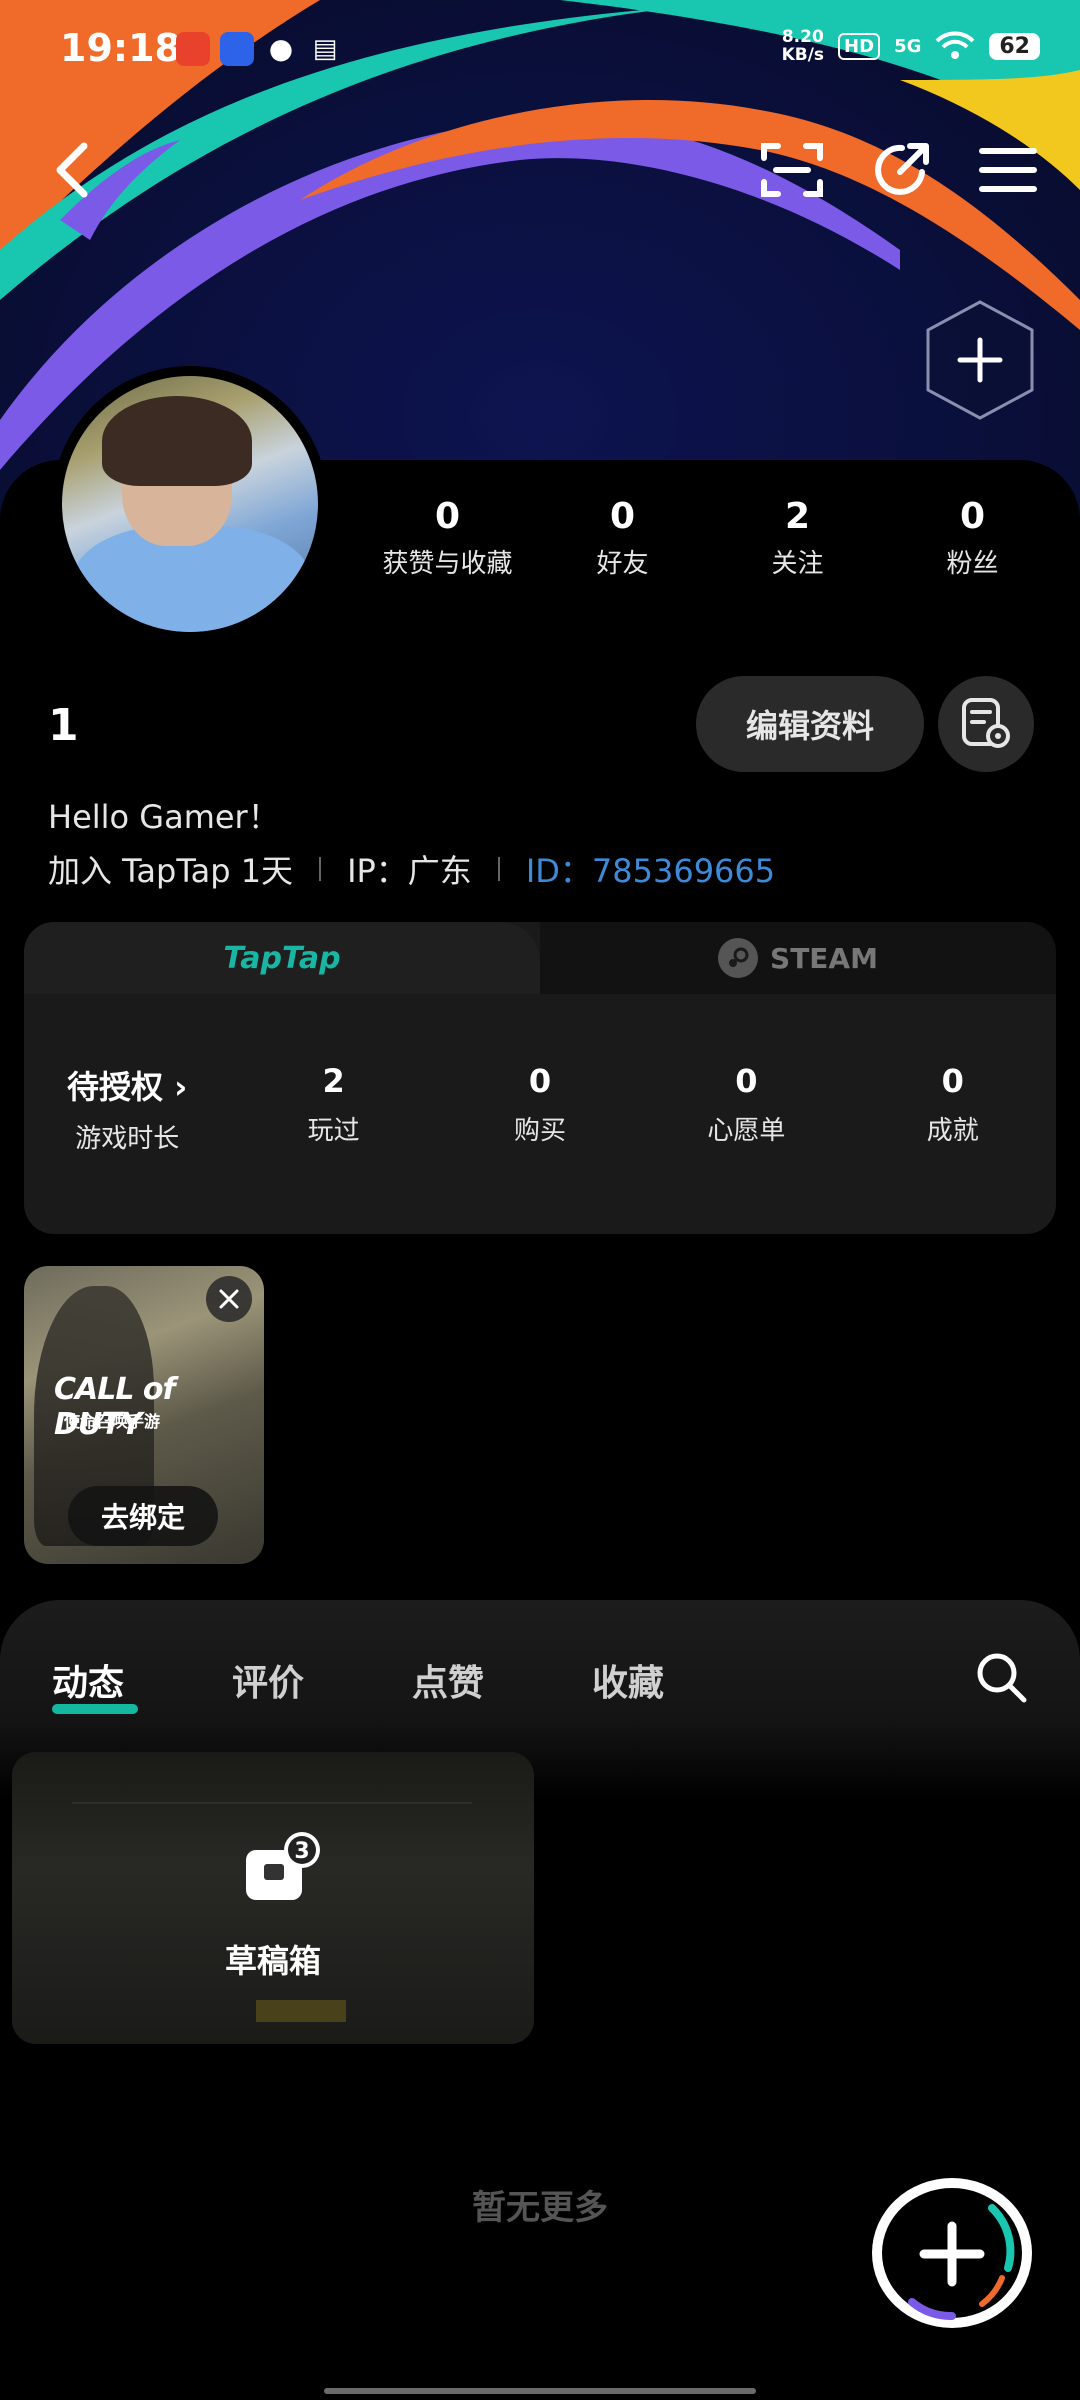  I want to click on stat-playtime: 待授权 › 游戏时长, so click(127, 1108).